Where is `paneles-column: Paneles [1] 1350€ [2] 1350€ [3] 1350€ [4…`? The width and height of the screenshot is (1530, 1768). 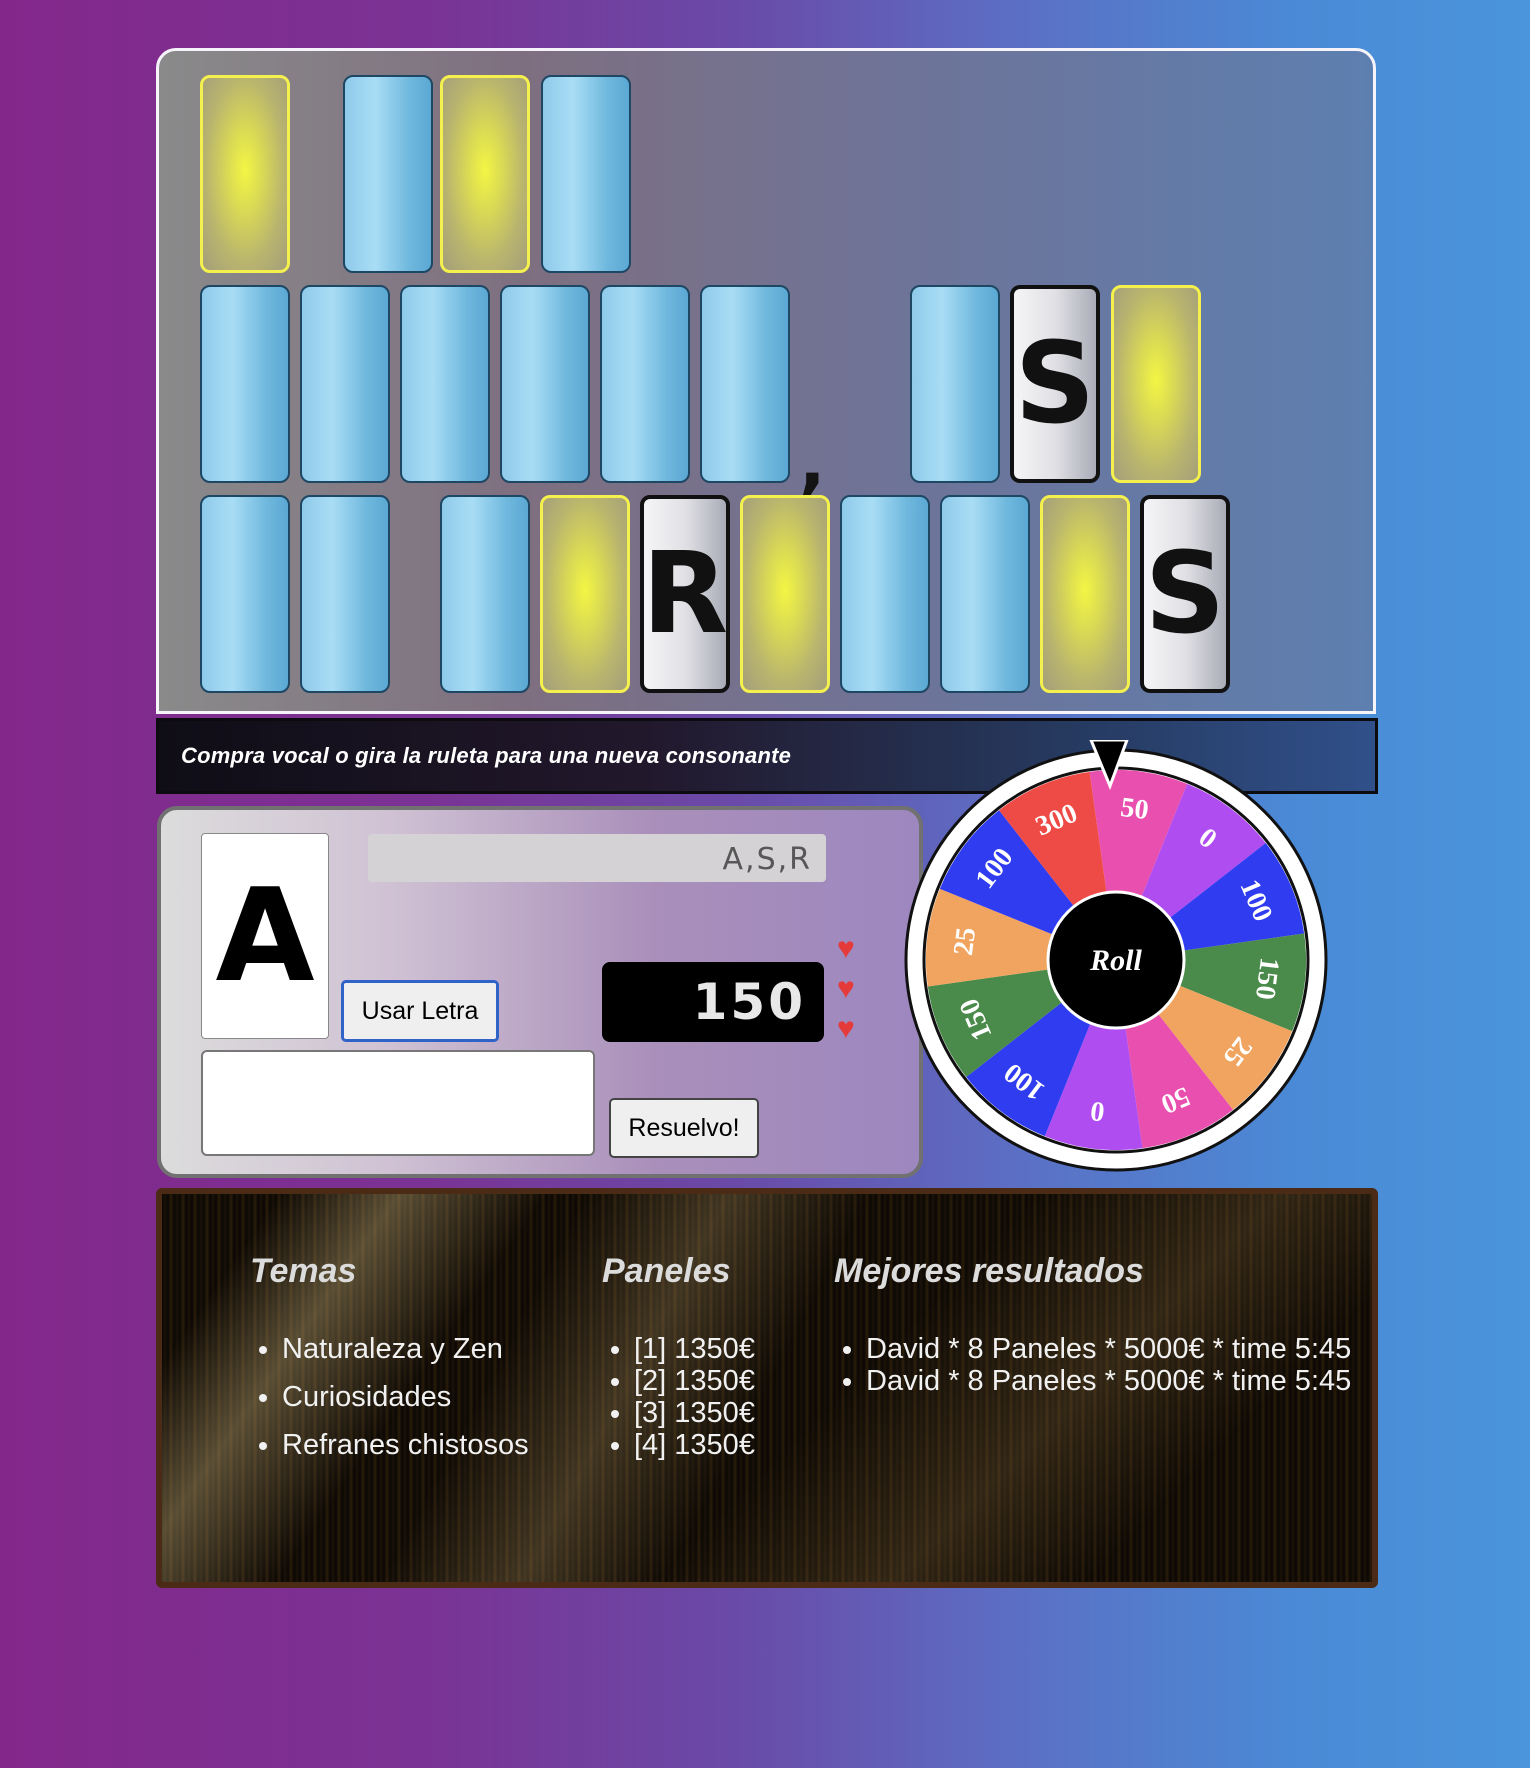
paneles-column: Paneles [1] 1350€ [2] 1350€ [3] 1350€ [4… is located at coordinates (678, 1356).